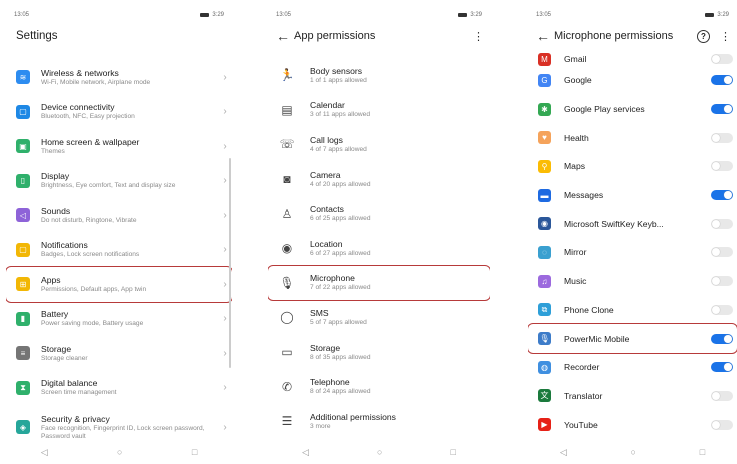 Image resolution: width=737 pixels, height=464 pixels. I want to click on app-item-label: Messages, so click(584, 195).